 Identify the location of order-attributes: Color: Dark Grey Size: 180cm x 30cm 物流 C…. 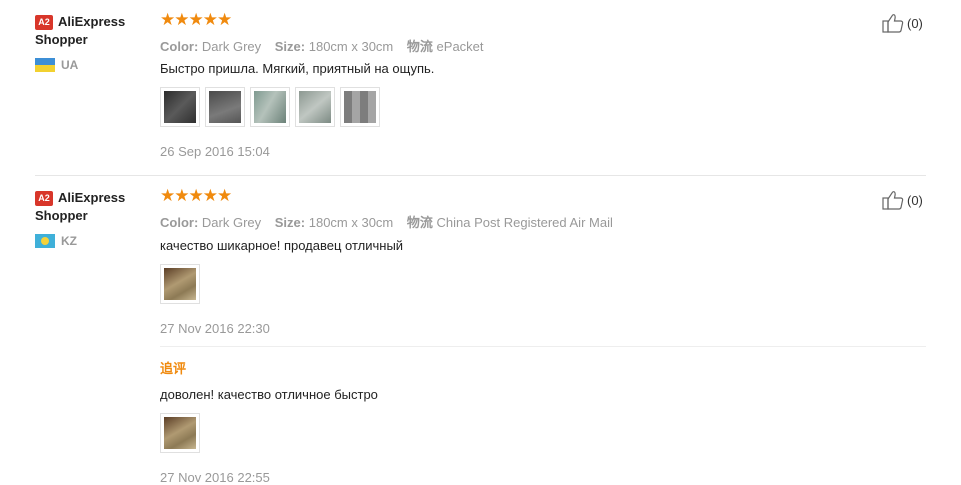
(391, 221).